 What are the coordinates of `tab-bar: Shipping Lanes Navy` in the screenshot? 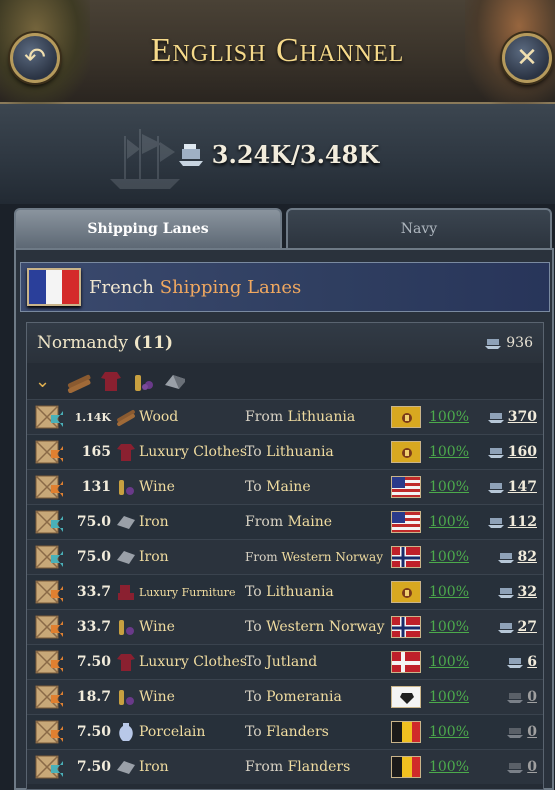 It's located at (284, 228).